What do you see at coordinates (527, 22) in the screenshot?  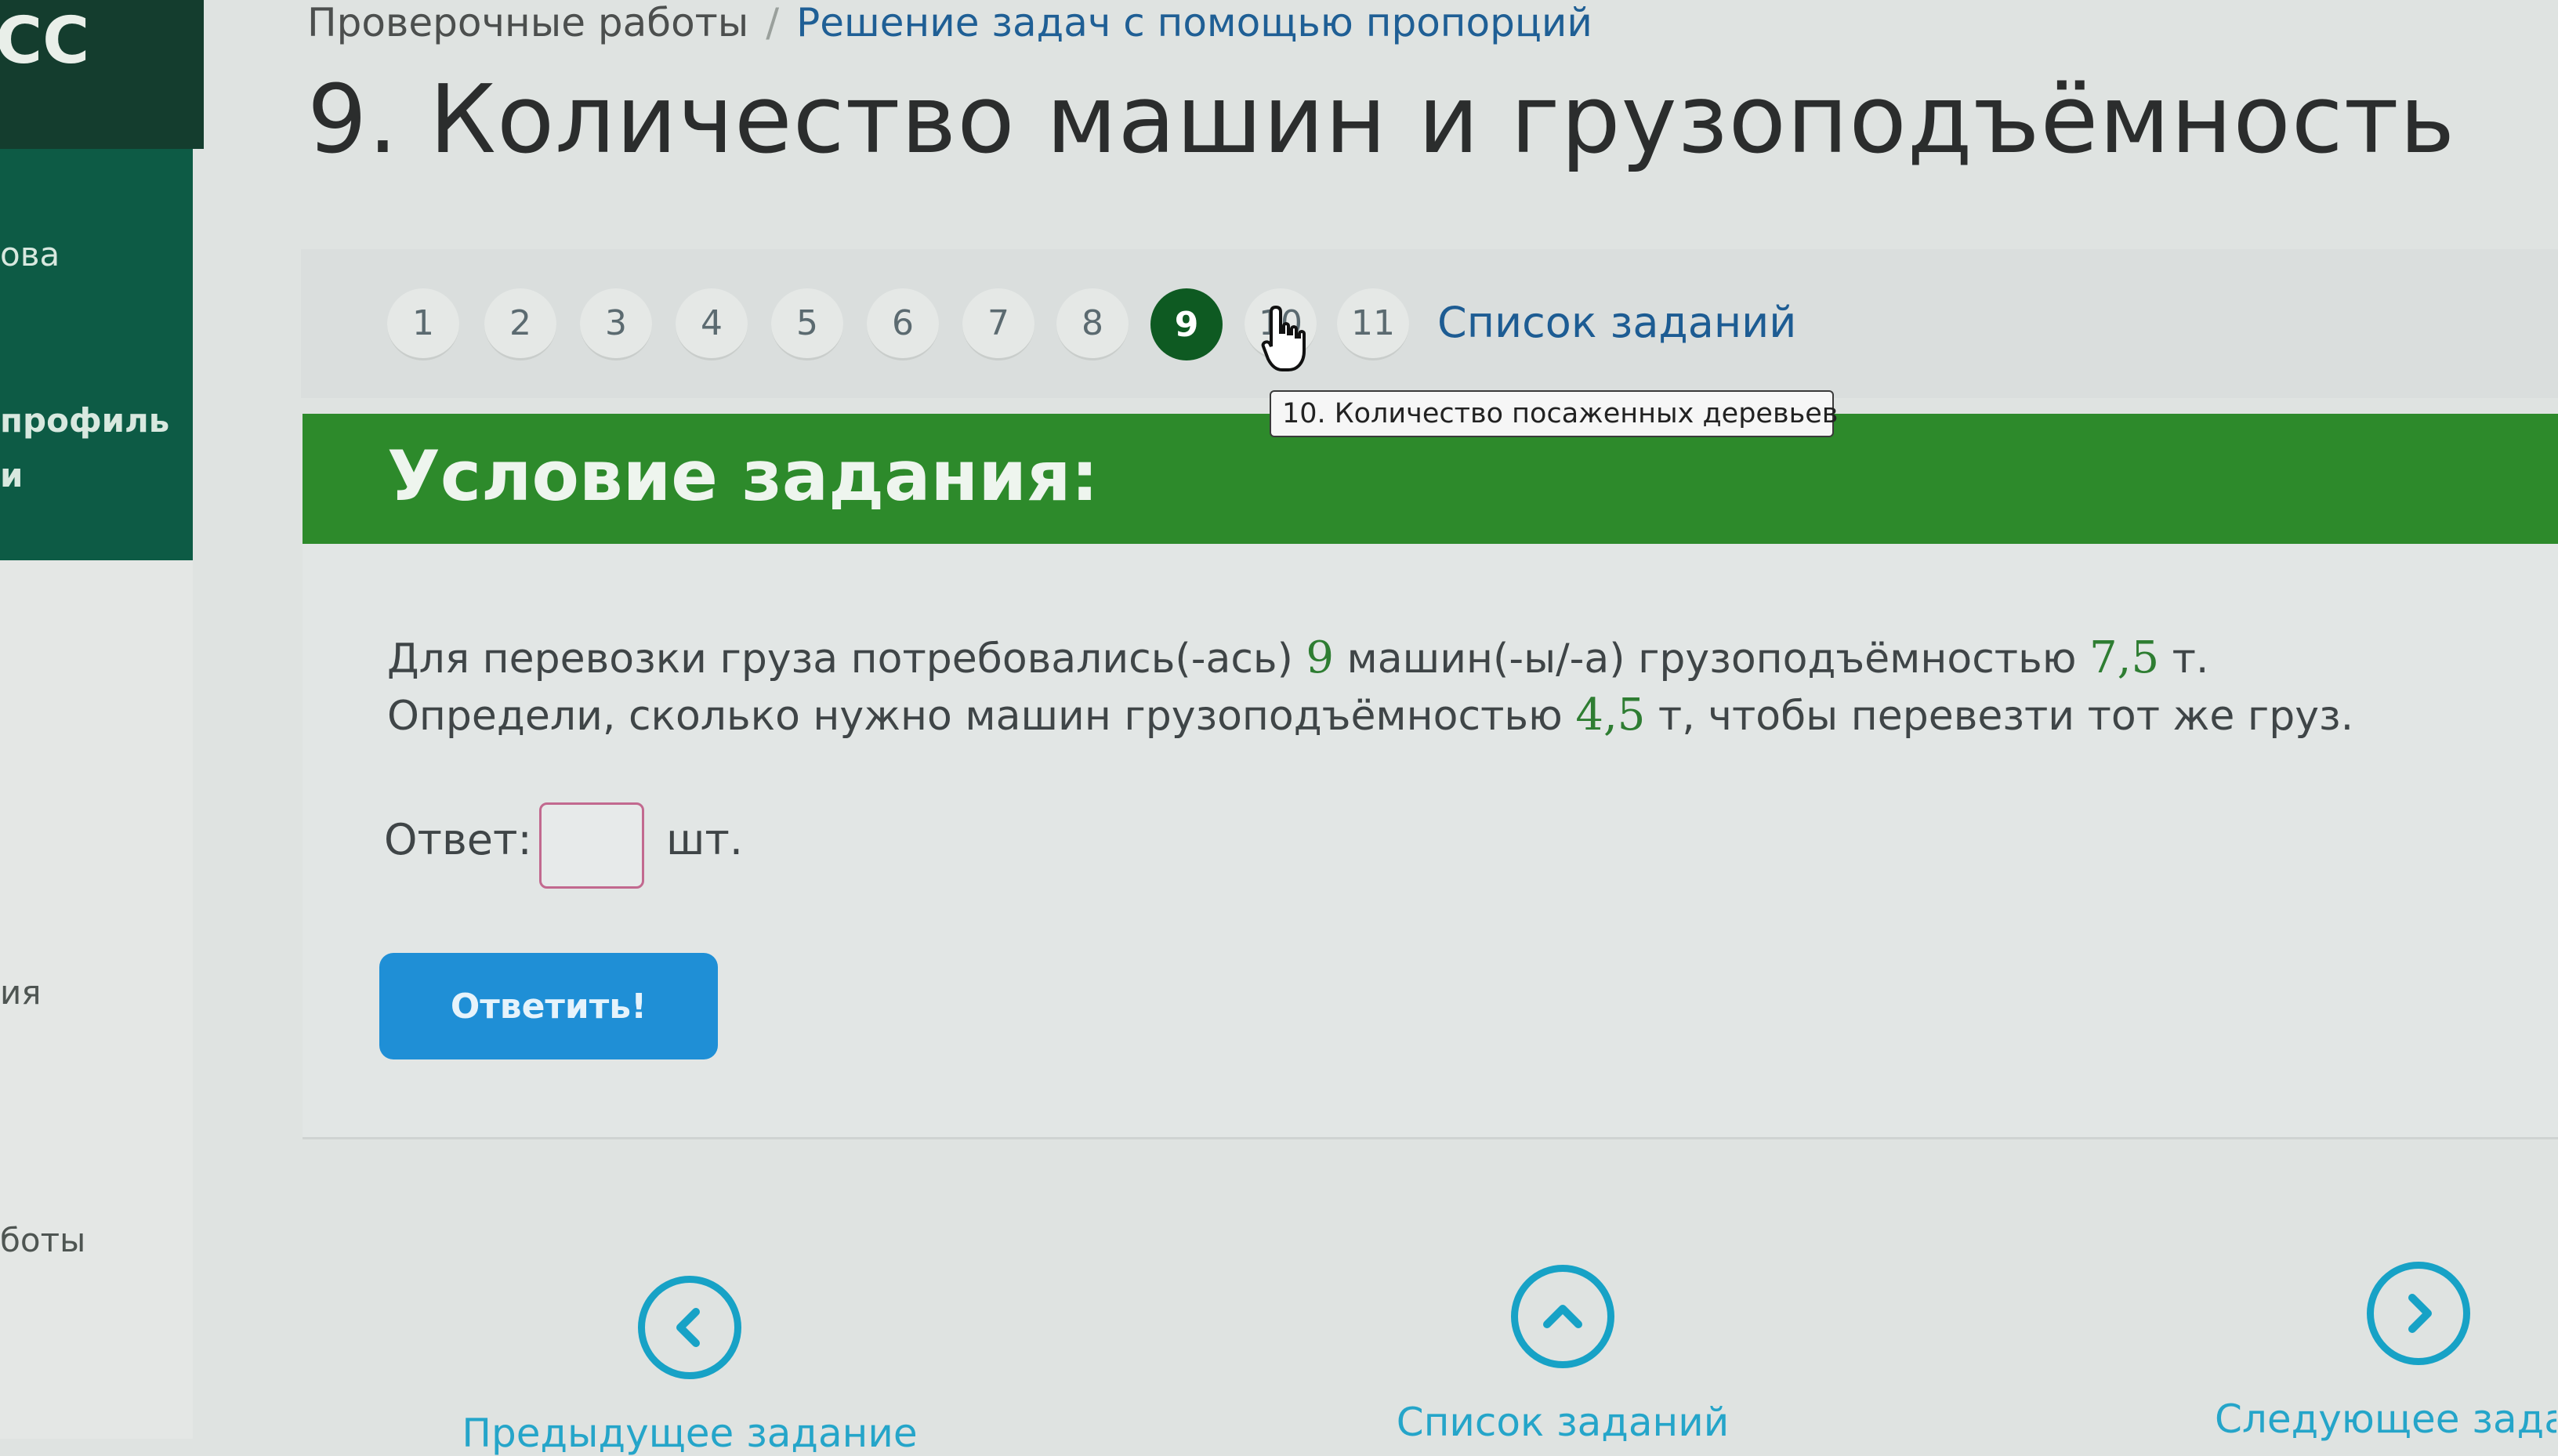 I see `breadcrumb-parent: Проверочные работы` at bounding box center [527, 22].